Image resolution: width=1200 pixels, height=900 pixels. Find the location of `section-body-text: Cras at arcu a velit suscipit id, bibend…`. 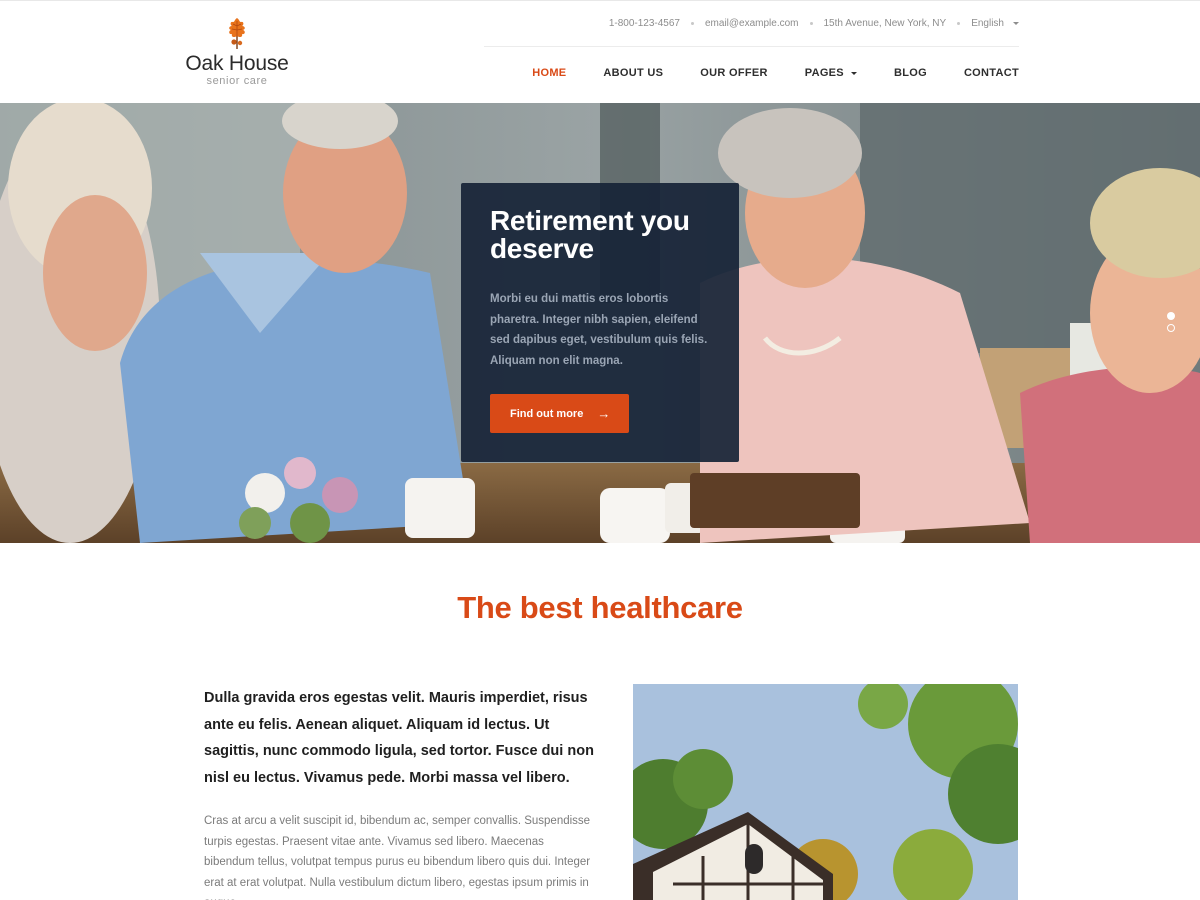

section-body-text: Cras at arcu a velit suscipit id, bibend… is located at coordinates (397, 857).